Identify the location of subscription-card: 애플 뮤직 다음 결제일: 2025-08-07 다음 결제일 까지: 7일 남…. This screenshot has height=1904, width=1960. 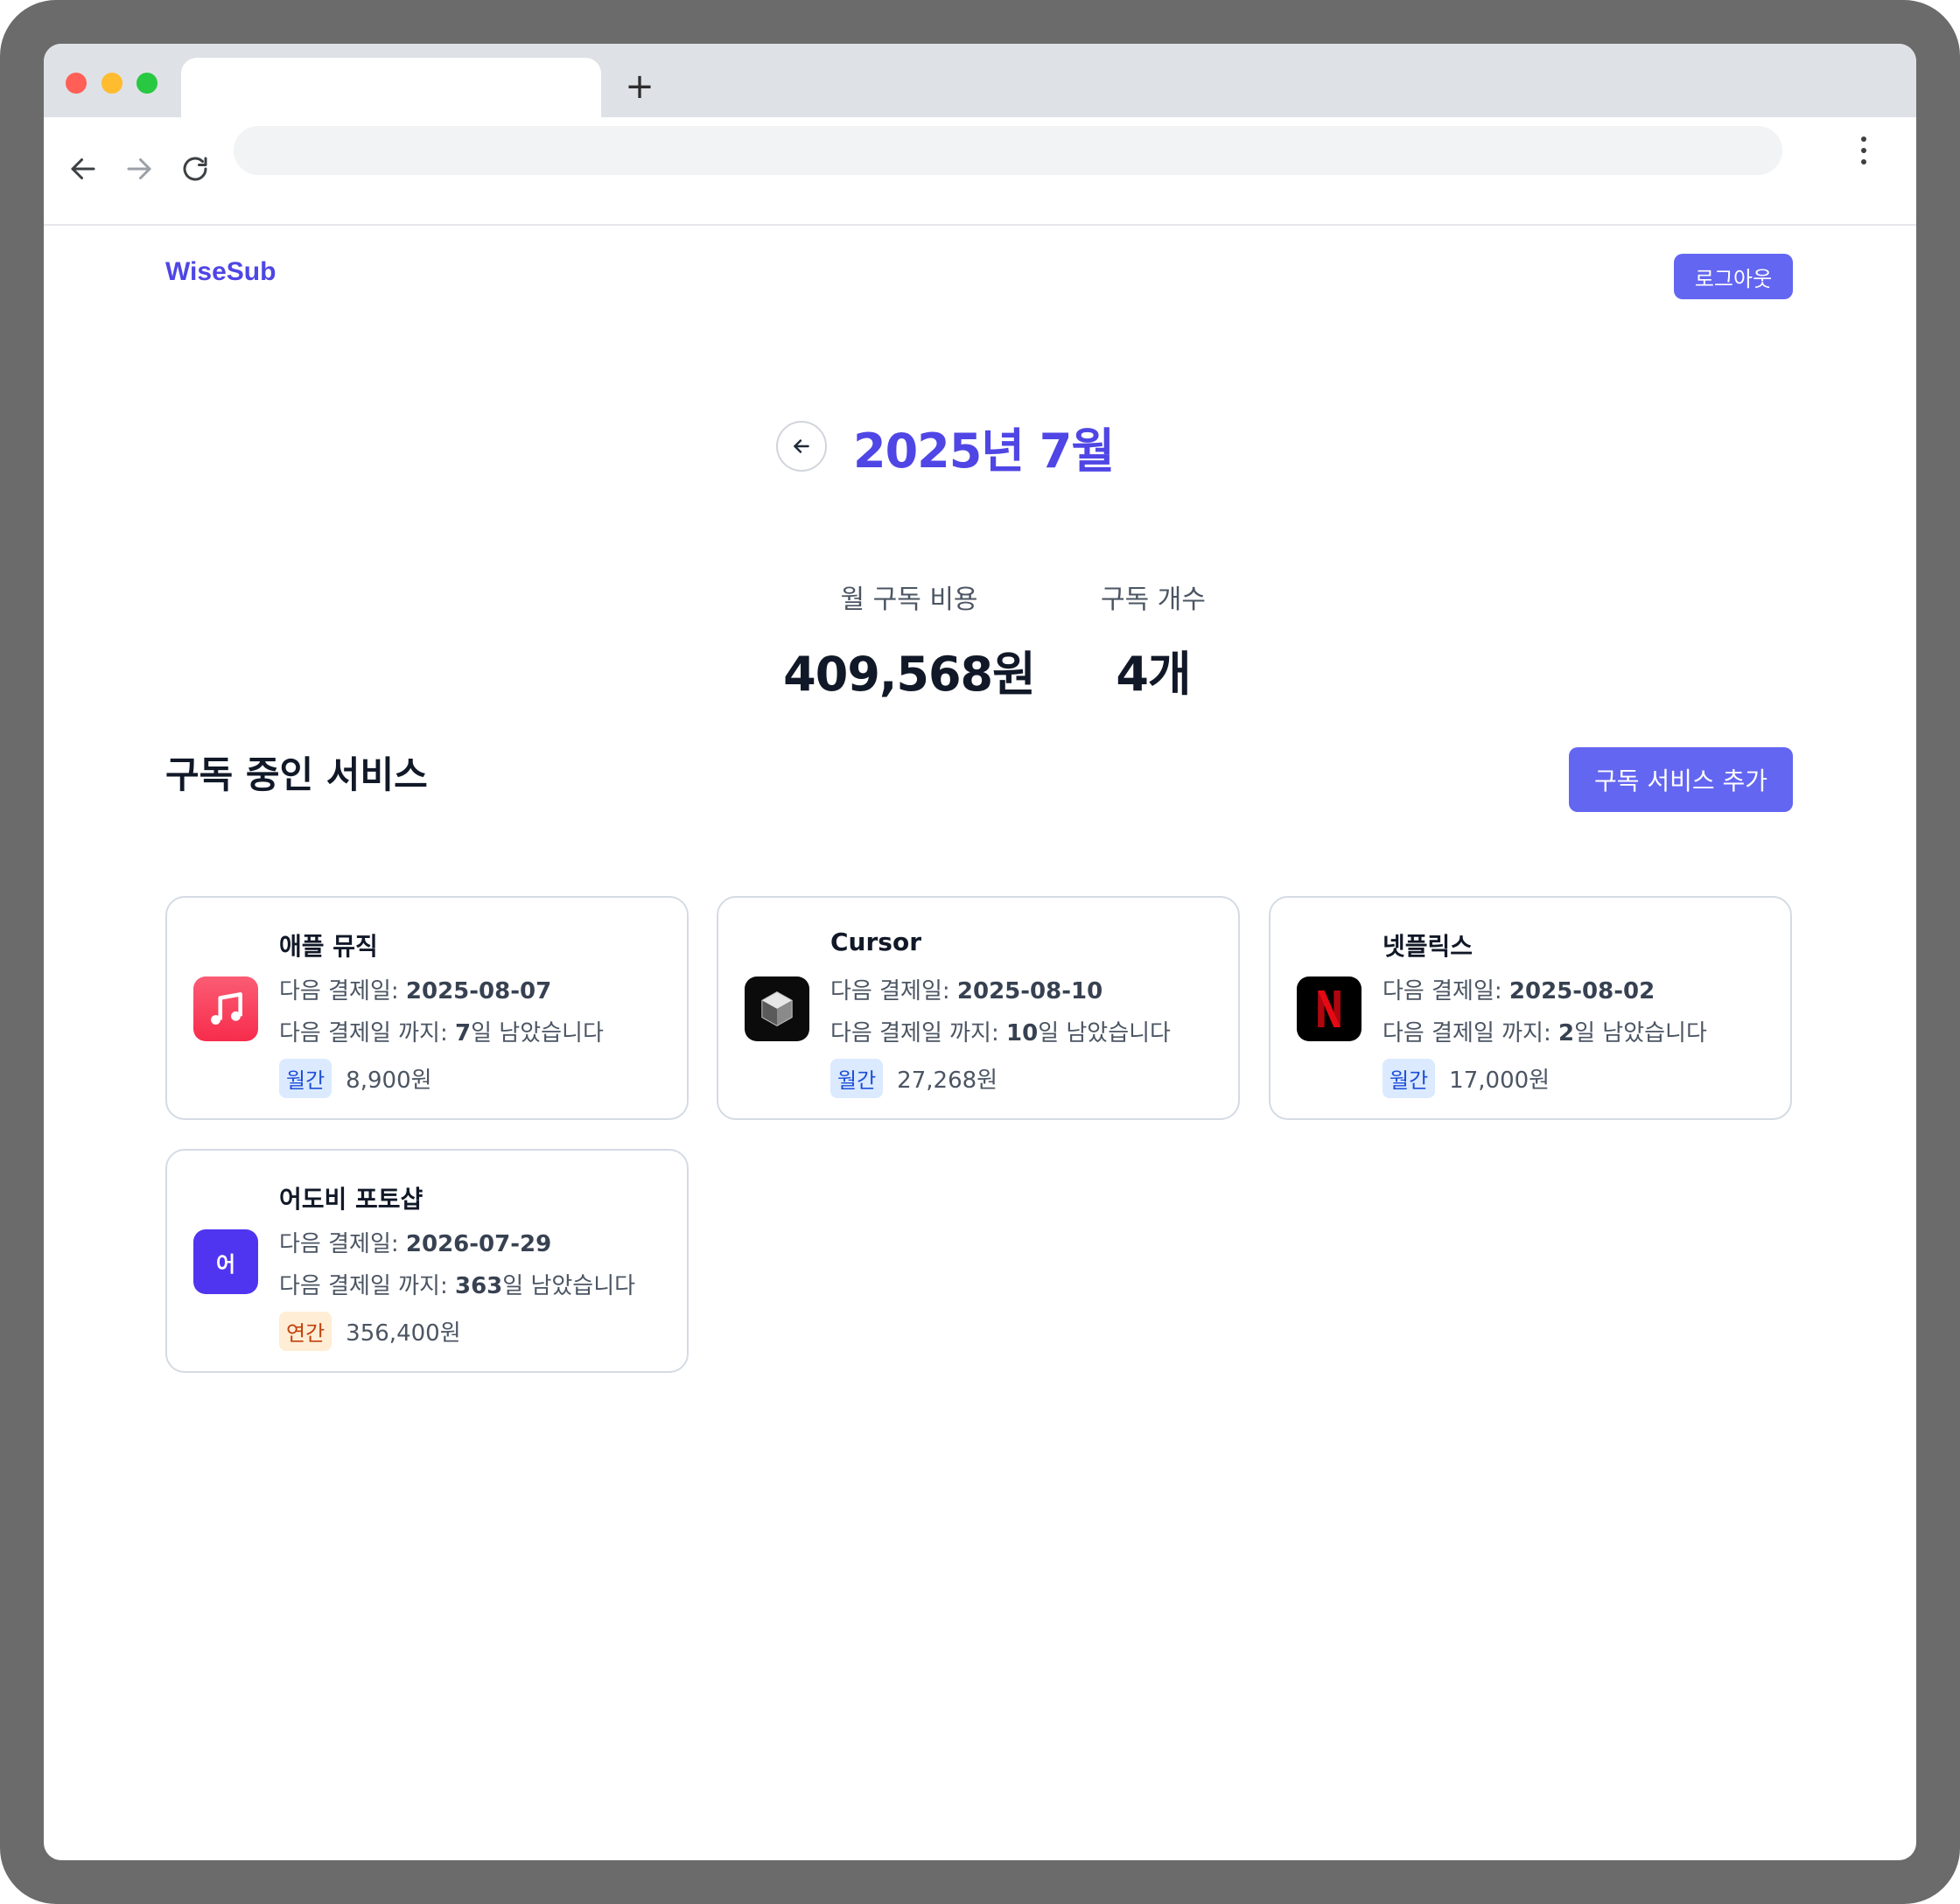
(427, 1008).